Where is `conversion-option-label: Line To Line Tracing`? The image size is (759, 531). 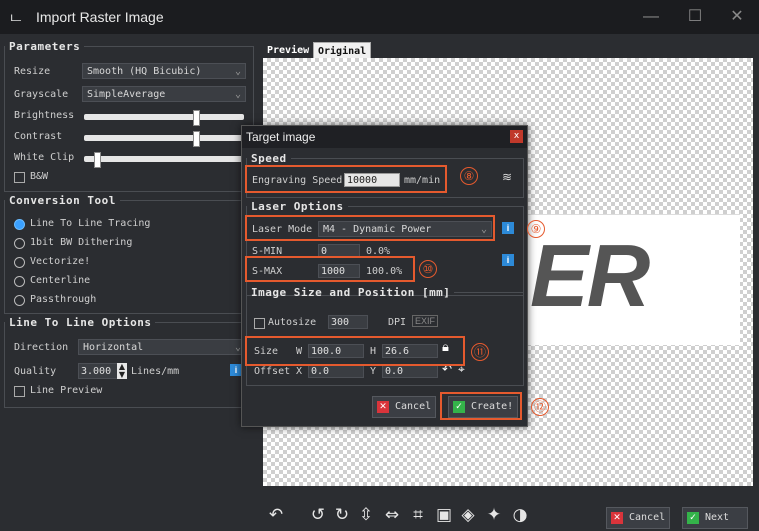 conversion-option-label: Line To Line Tracing is located at coordinates (90, 223).